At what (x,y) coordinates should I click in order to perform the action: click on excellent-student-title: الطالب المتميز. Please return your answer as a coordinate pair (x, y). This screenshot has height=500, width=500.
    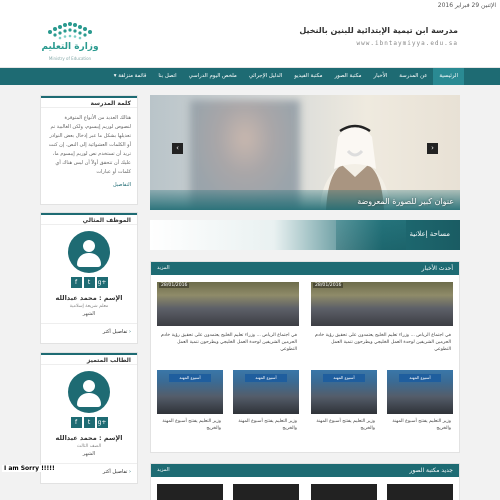
    Looking at the image, I should click on (89, 359).